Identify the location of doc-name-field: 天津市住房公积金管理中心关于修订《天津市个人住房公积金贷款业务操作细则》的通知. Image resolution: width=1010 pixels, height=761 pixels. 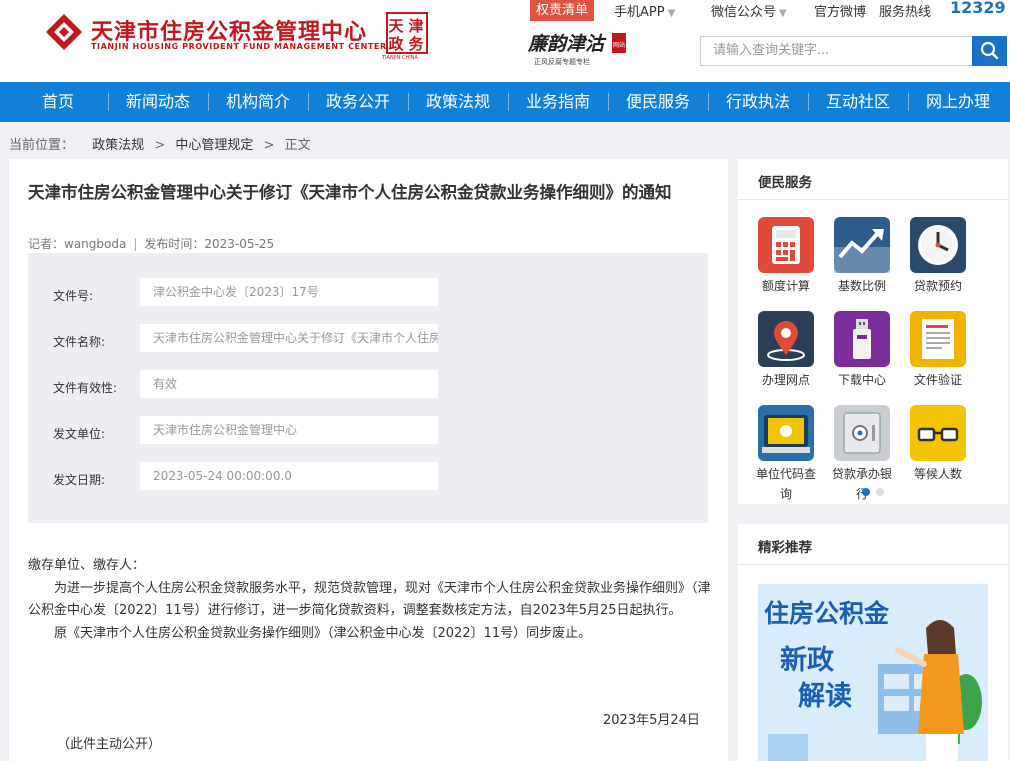
(289, 338).